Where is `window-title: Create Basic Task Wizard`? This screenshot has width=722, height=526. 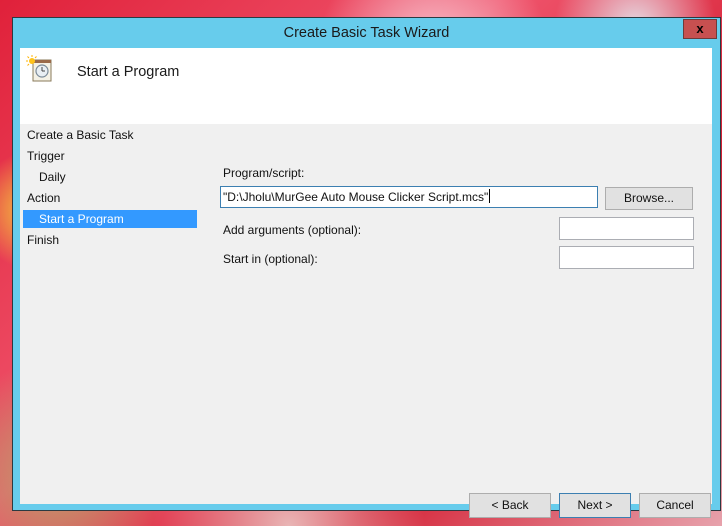
window-title: Create Basic Task Wizard is located at coordinates (366, 33).